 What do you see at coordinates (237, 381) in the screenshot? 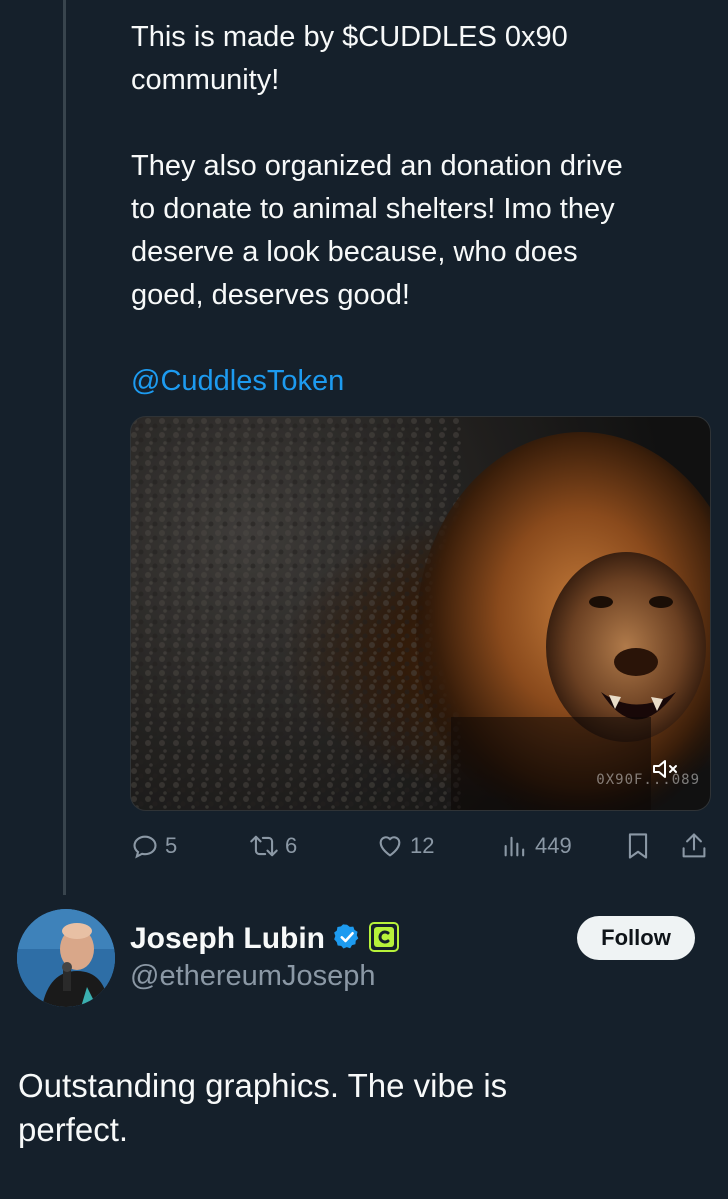
I see `mention-link: @CuddlesToken` at bounding box center [237, 381].